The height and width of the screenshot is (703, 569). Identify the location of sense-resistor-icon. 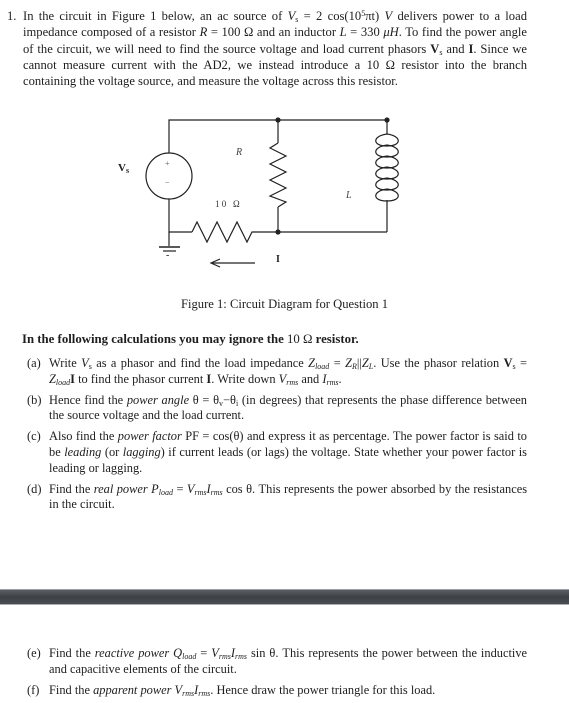
(223, 232).